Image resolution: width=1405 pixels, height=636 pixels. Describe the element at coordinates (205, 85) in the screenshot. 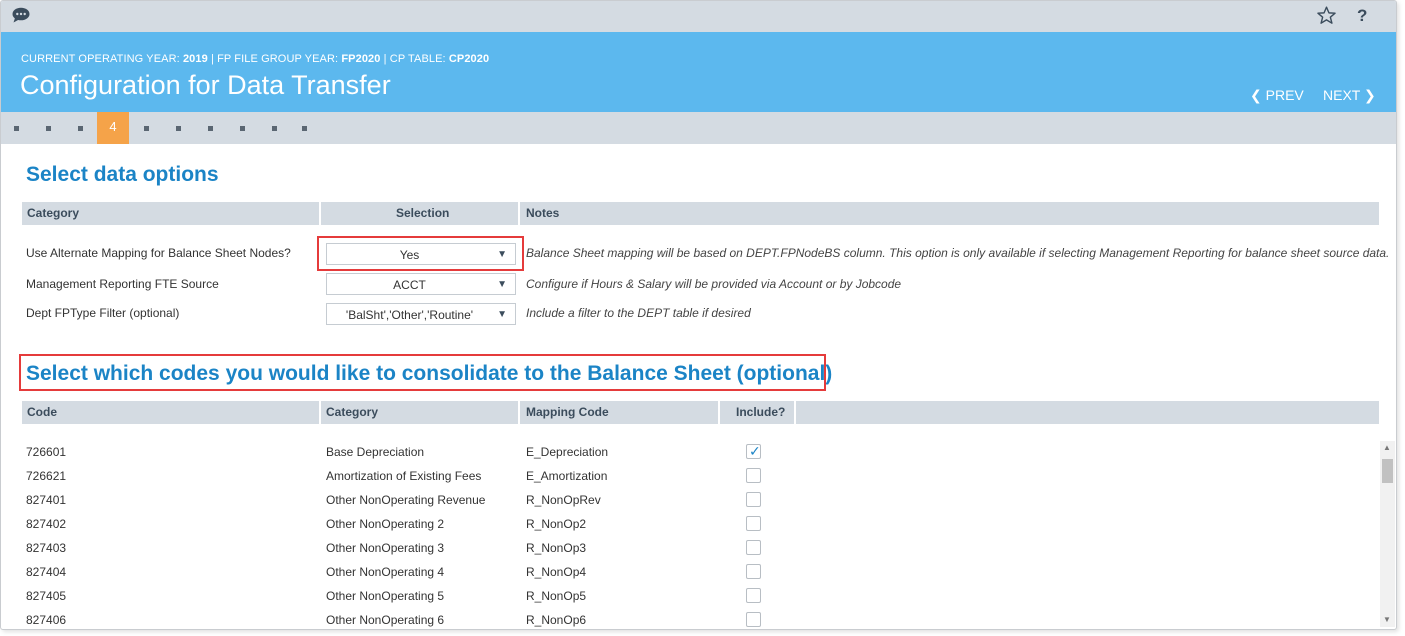

I see `page-title: Configuration for Data Transfer` at that location.